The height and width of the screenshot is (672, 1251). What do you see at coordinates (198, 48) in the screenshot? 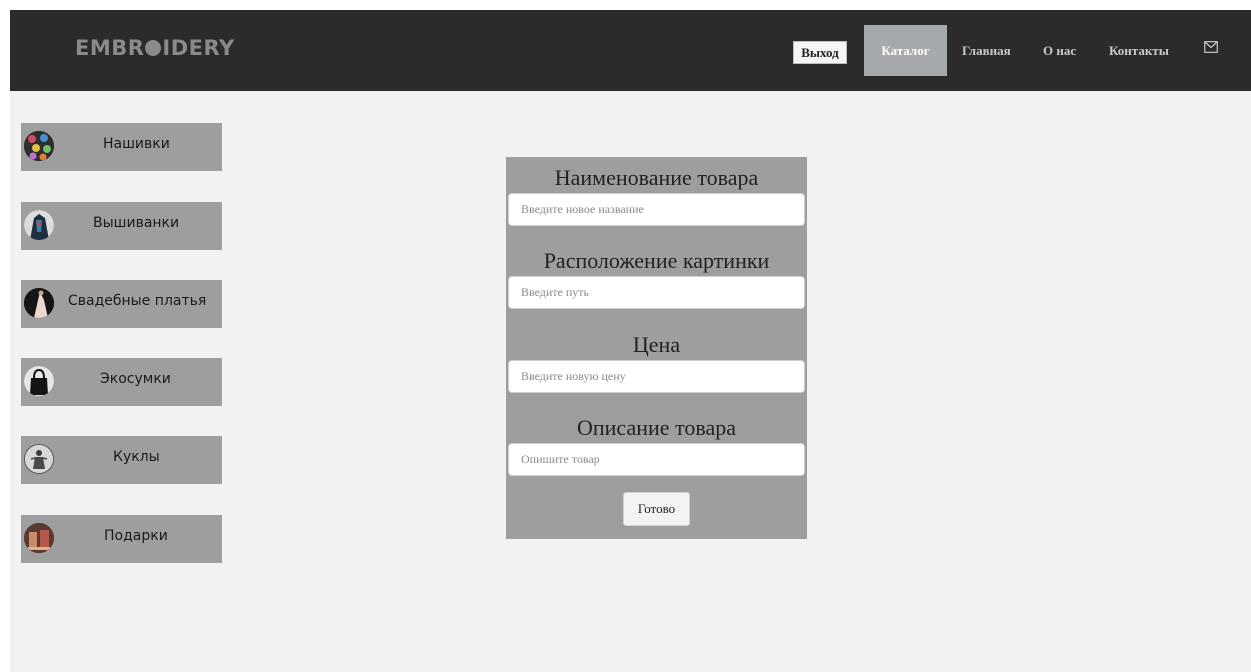
I see `logo-text-right: IDERY` at bounding box center [198, 48].